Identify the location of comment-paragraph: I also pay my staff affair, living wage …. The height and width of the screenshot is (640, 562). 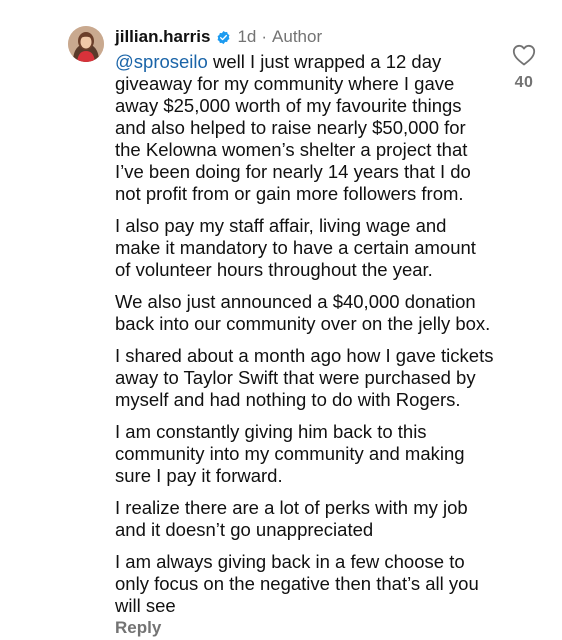
(295, 247).